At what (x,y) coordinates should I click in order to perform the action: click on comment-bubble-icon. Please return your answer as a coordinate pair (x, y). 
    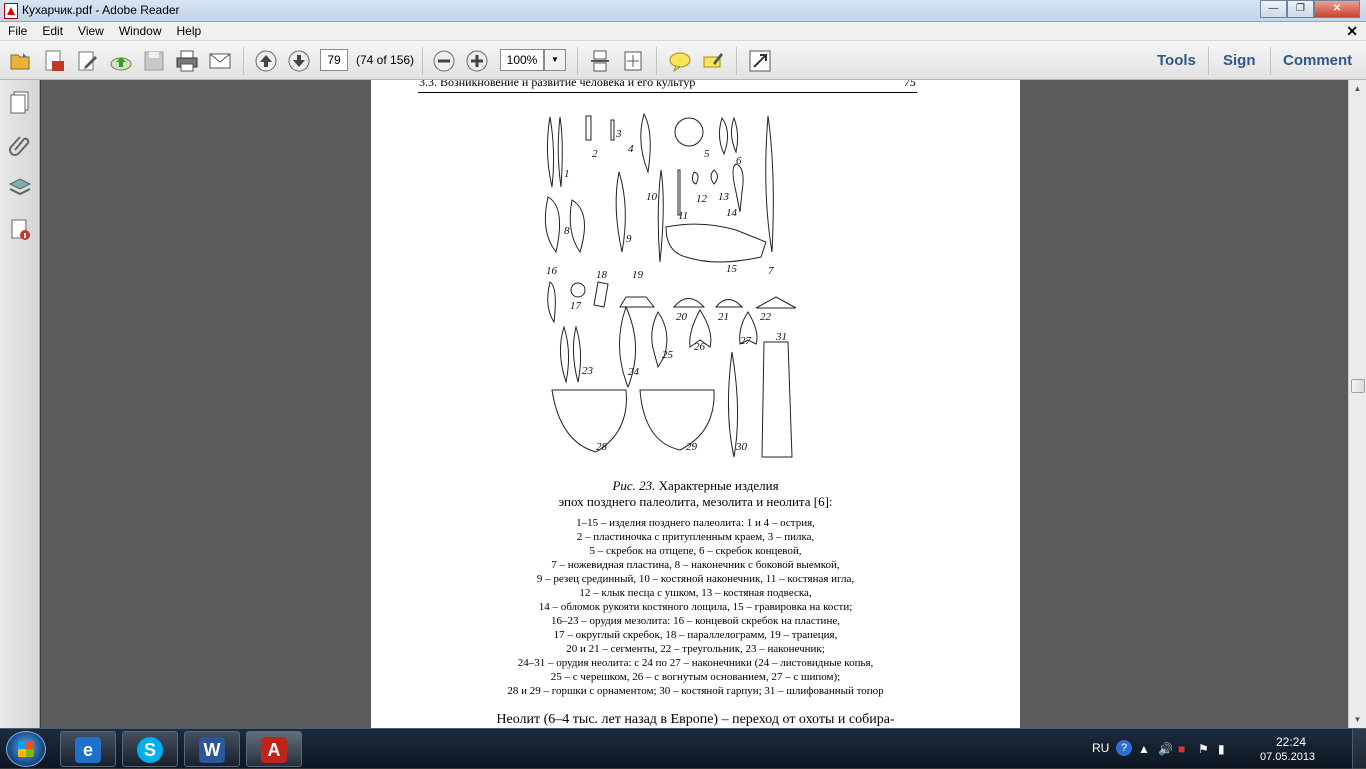
    Looking at the image, I should click on (680, 62).